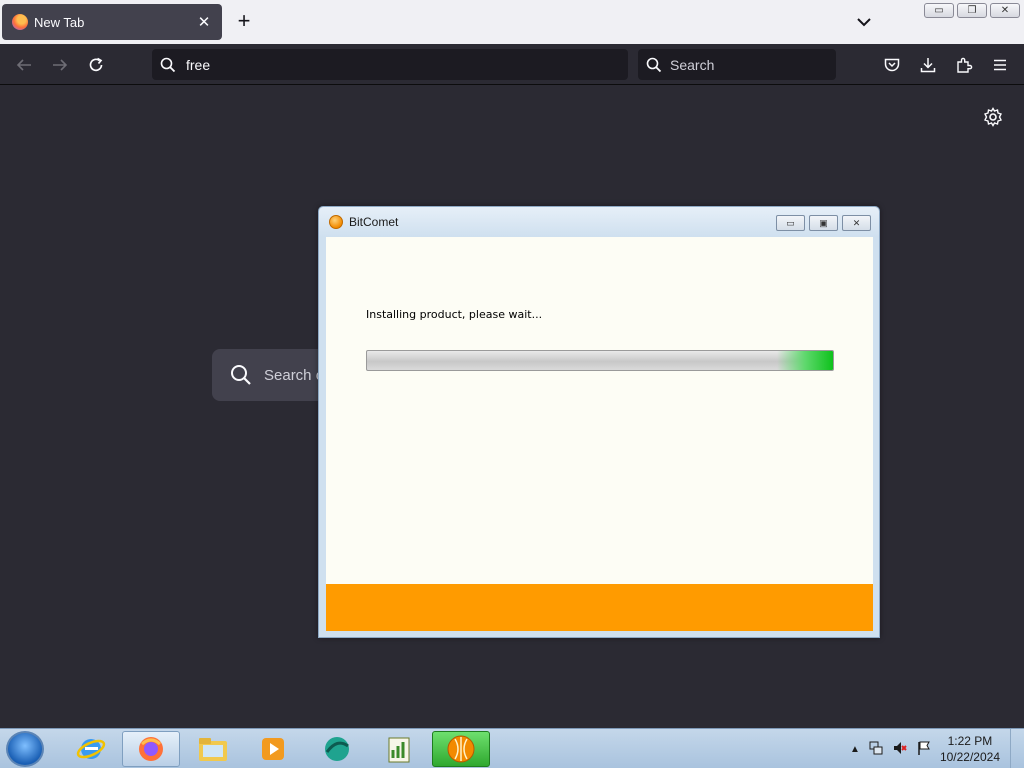 The width and height of the screenshot is (1024, 768). Describe the element at coordinates (512, 748) in the screenshot. I see `taskbar: ▲ 1:22 PM 10/22/2024` at that location.